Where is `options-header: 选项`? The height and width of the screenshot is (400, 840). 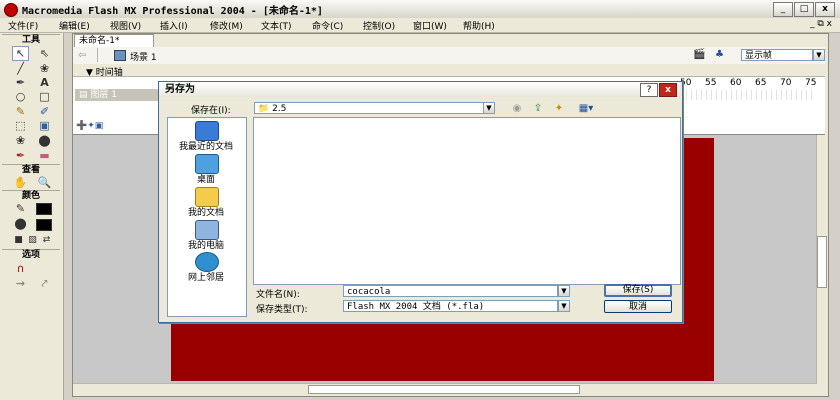 options-header: 选项 is located at coordinates (31, 255).